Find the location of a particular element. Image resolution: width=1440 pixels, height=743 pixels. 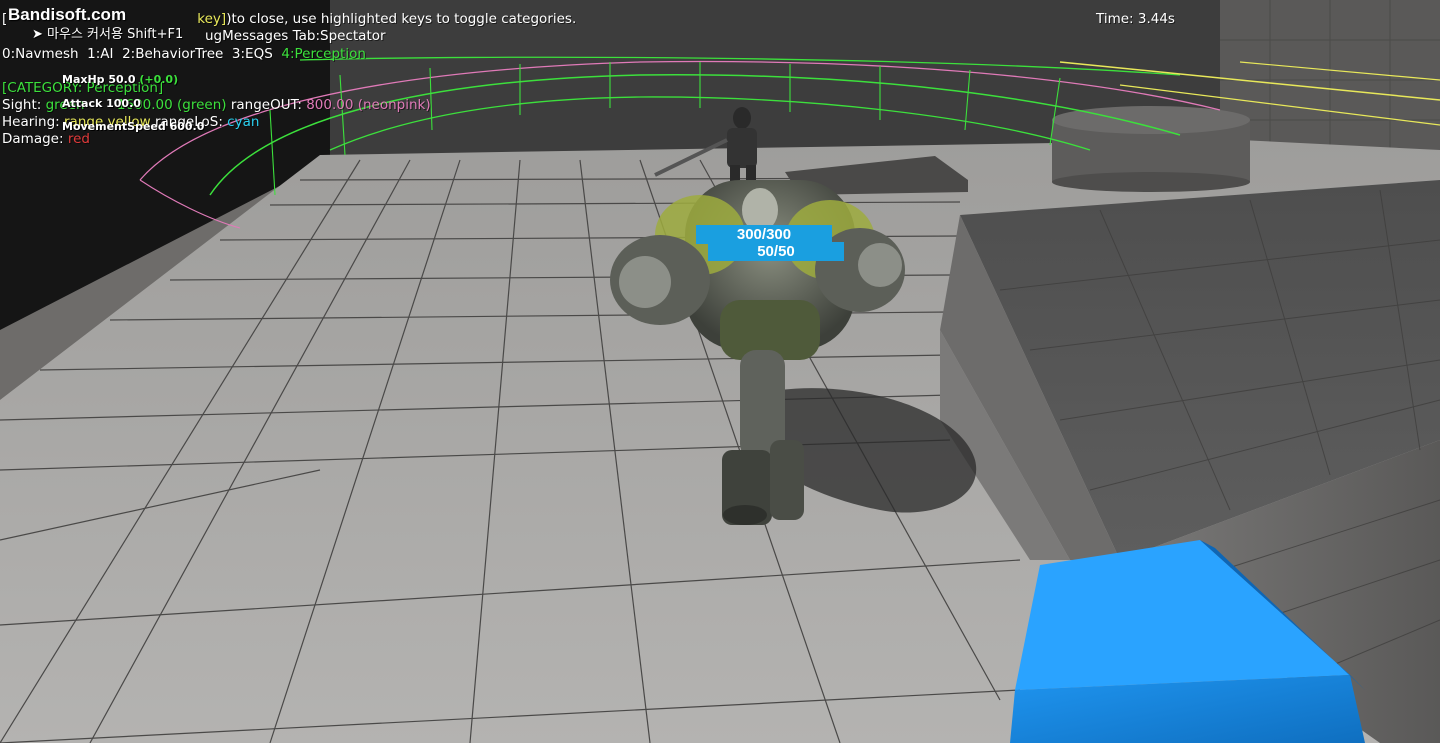

category-behaviortree: 2:BehaviorTree is located at coordinates (172, 54).